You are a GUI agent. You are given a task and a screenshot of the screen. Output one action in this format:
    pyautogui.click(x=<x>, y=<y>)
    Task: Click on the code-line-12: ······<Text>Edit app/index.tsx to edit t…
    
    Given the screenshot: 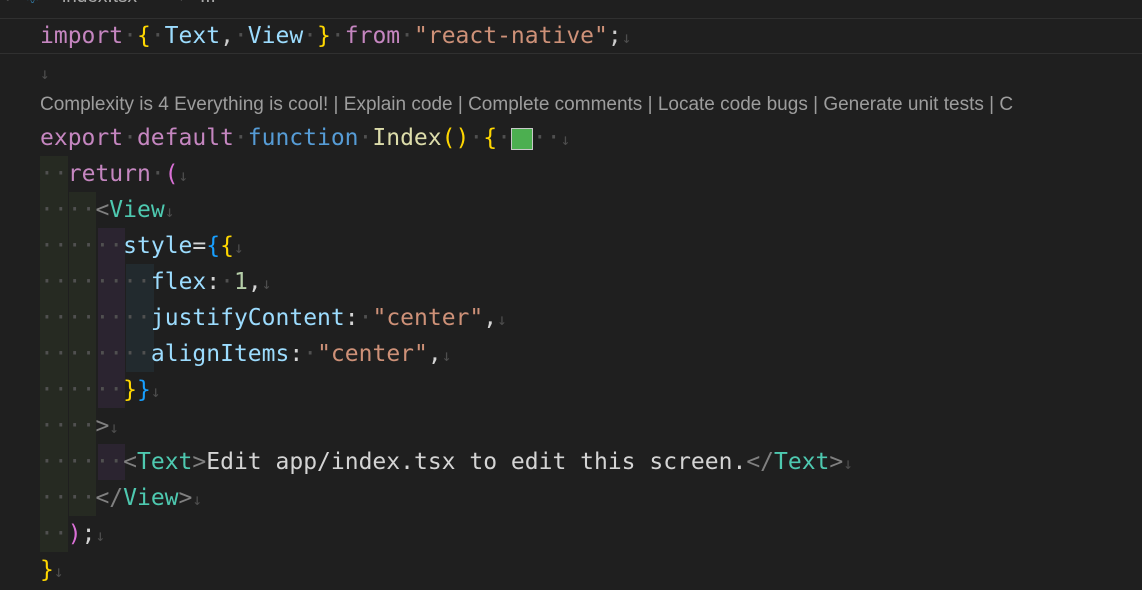 What is the action you would take?
    pyautogui.click(x=591, y=462)
    